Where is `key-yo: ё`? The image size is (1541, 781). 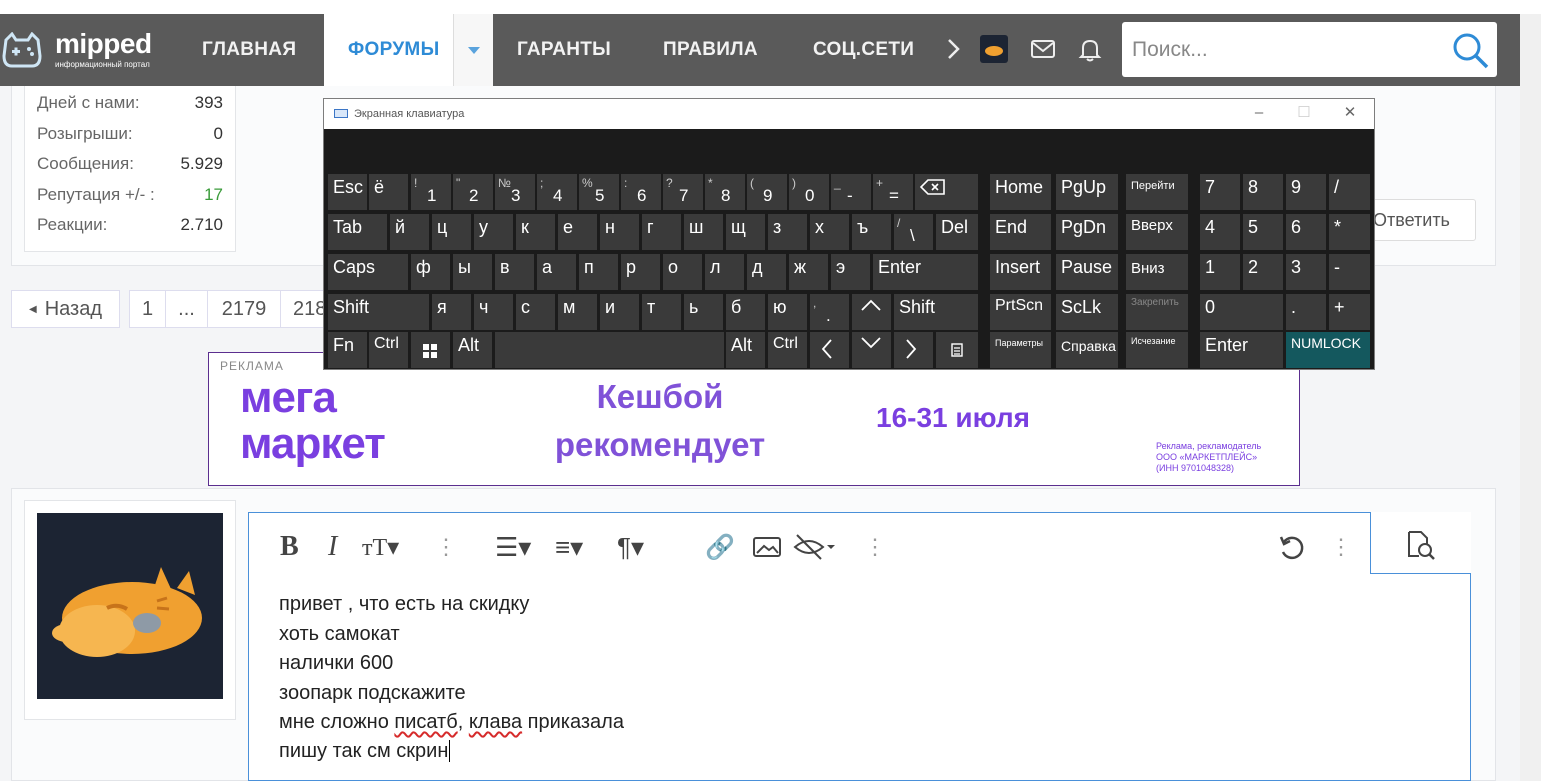 key-yo: ё is located at coordinates (388, 192).